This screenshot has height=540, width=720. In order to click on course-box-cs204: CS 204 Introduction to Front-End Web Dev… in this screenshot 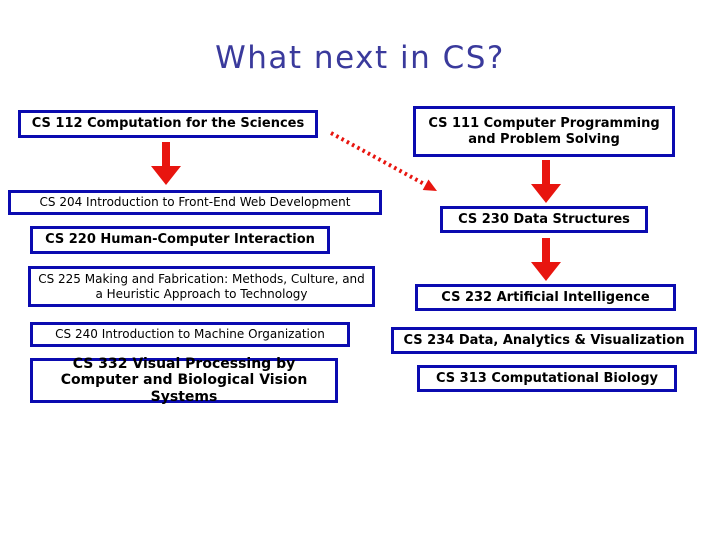, I will do `click(195, 202)`.